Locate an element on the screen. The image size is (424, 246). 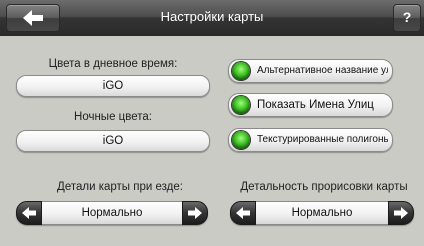
render-detail-prev-button is located at coordinates (243, 213).